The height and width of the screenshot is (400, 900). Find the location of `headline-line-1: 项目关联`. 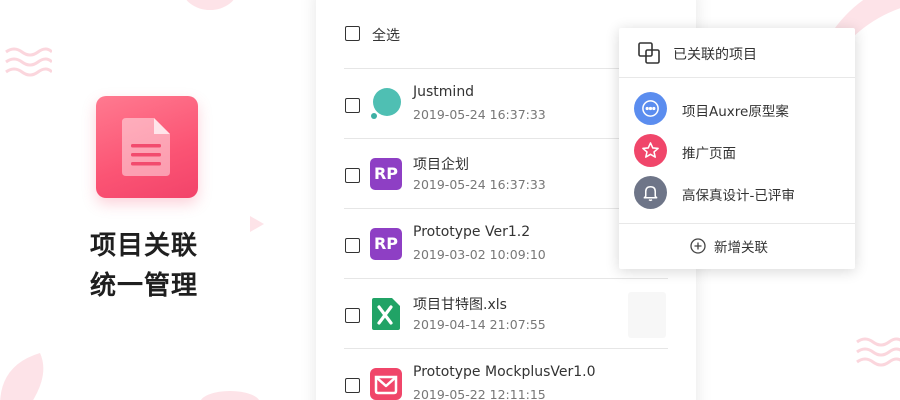

headline-line-1: 项目关联 is located at coordinates (144, 246).